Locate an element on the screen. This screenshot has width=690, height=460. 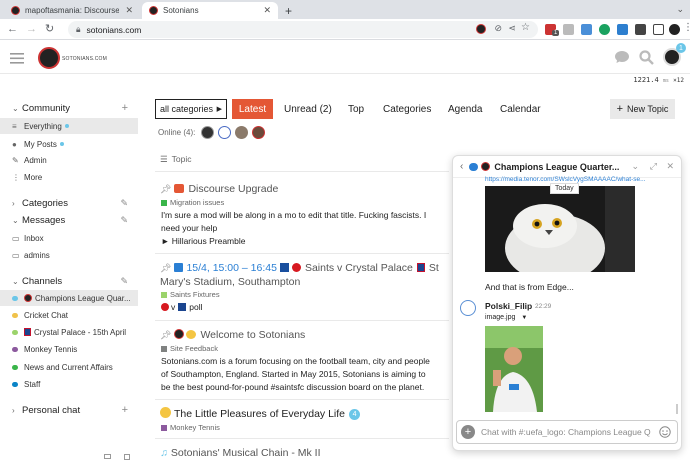
tab-latest: Latest is located at coordinates (252, 109).